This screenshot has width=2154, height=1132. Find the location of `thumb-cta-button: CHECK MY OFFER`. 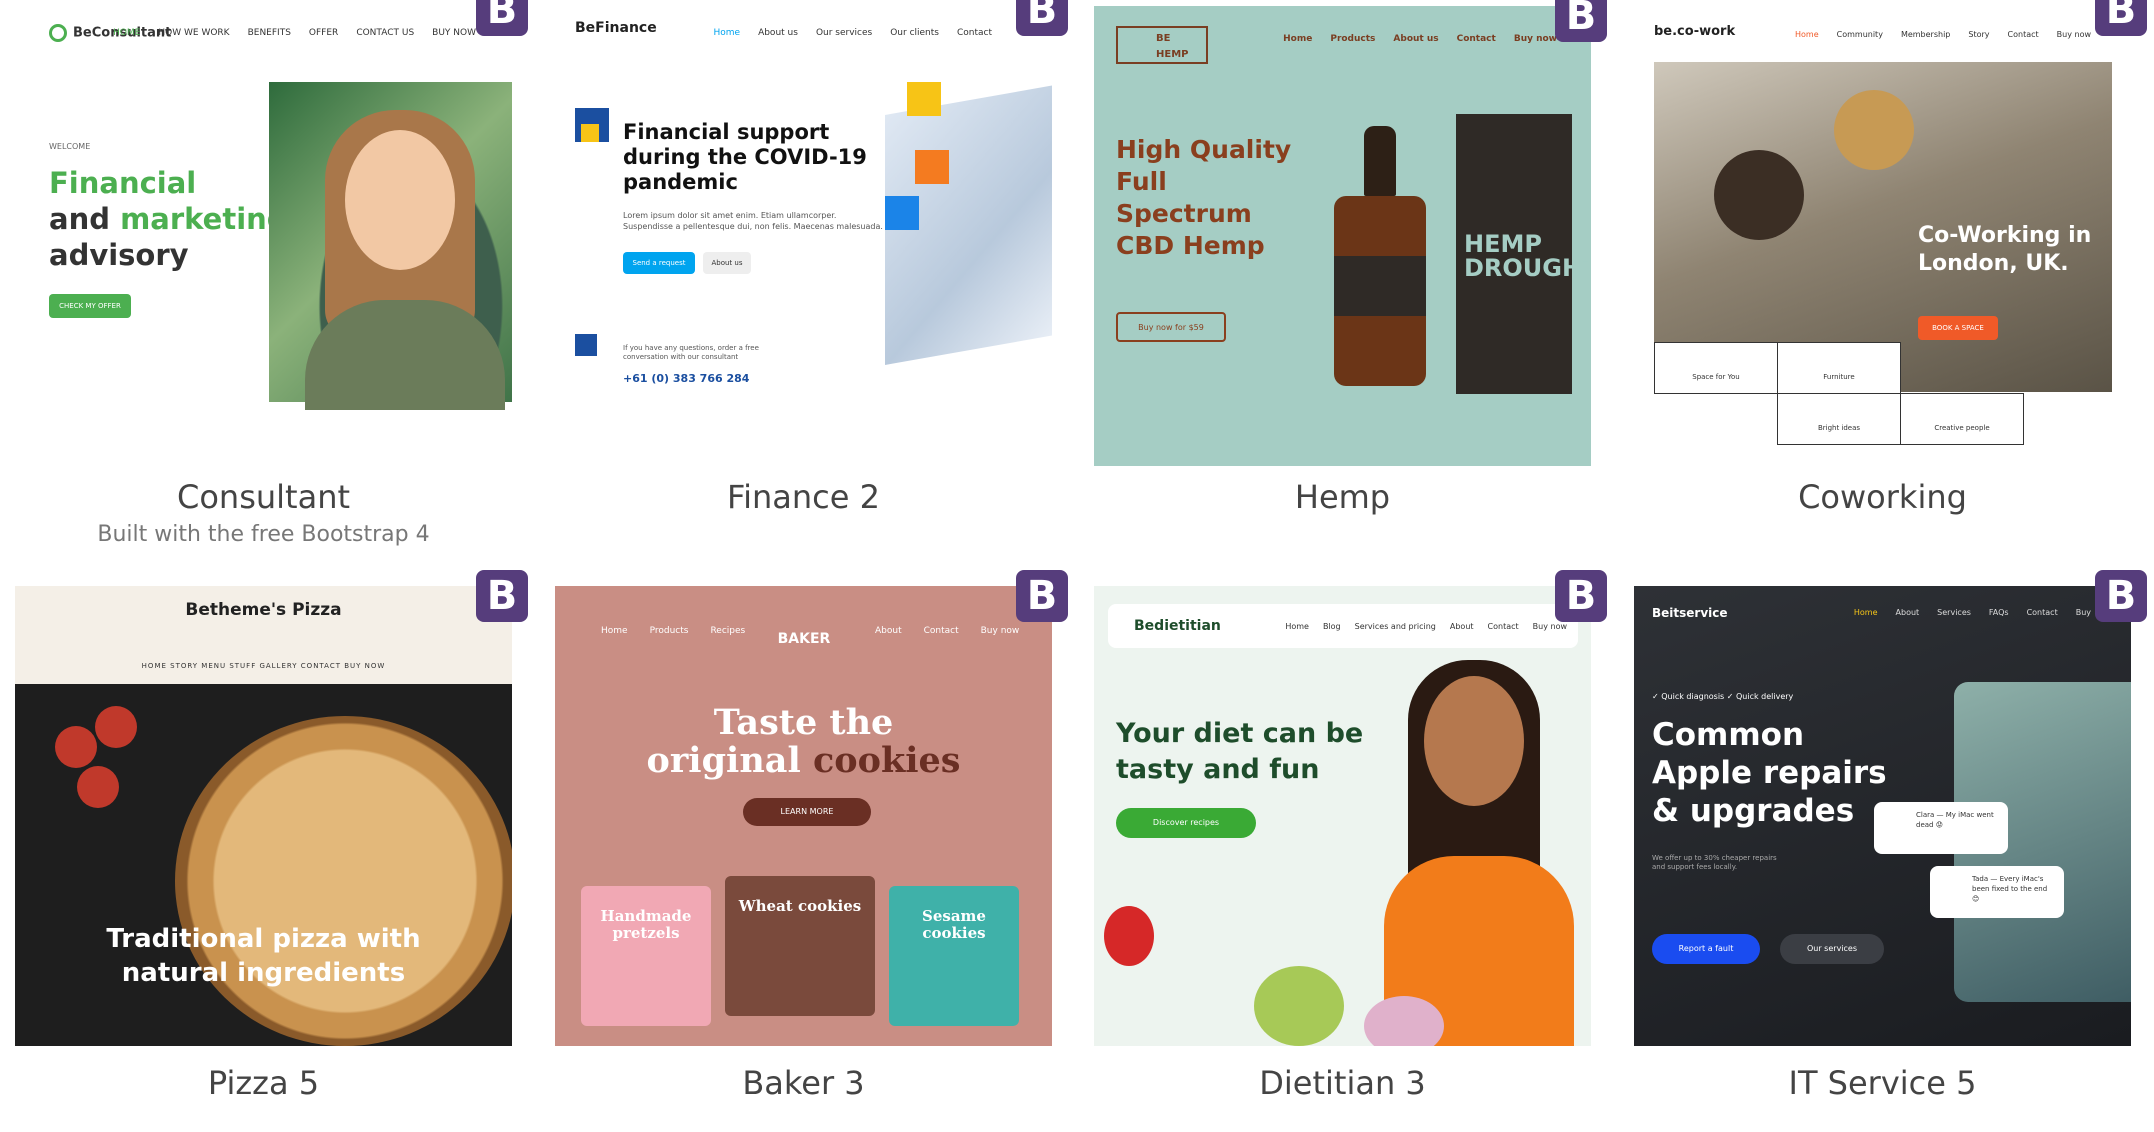

thumb-cta-button: CHECK MY OFFER is located at coordinates (90, 306).